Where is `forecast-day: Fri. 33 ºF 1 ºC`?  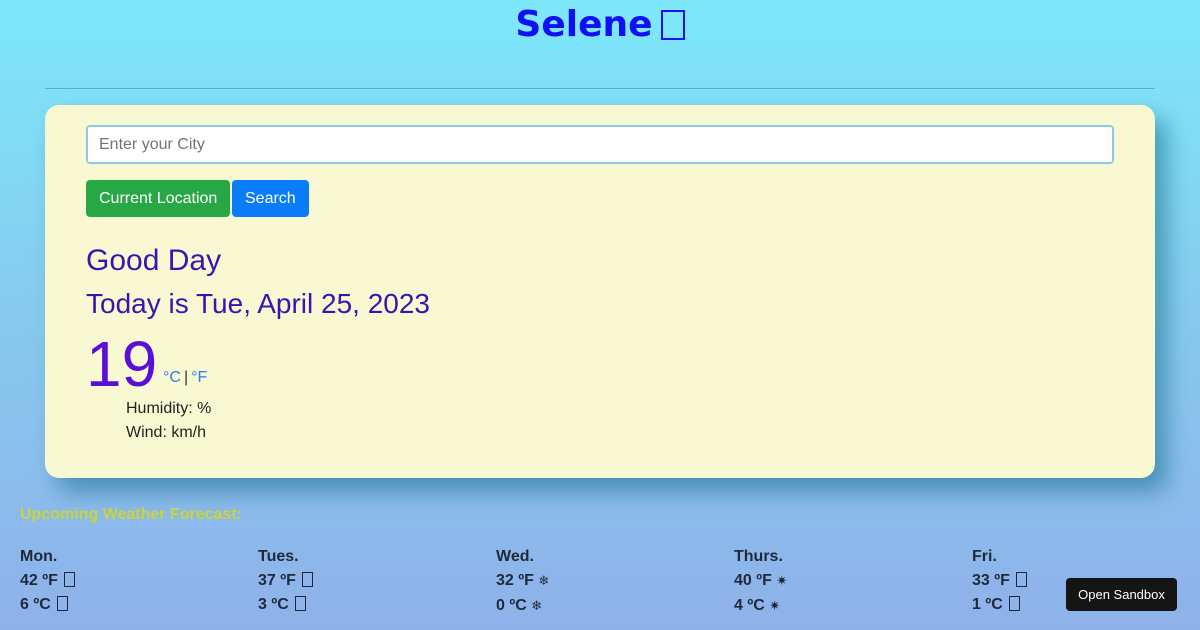 forecast-day: Fri. 33 ºF 1 ºC is located at coordinates (1000, 581).